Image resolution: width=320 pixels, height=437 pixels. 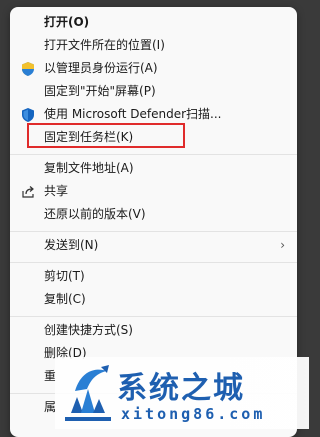 I want to click on menu-item-copy-path: 复制文件地址(A), so click(x=153, y=168).